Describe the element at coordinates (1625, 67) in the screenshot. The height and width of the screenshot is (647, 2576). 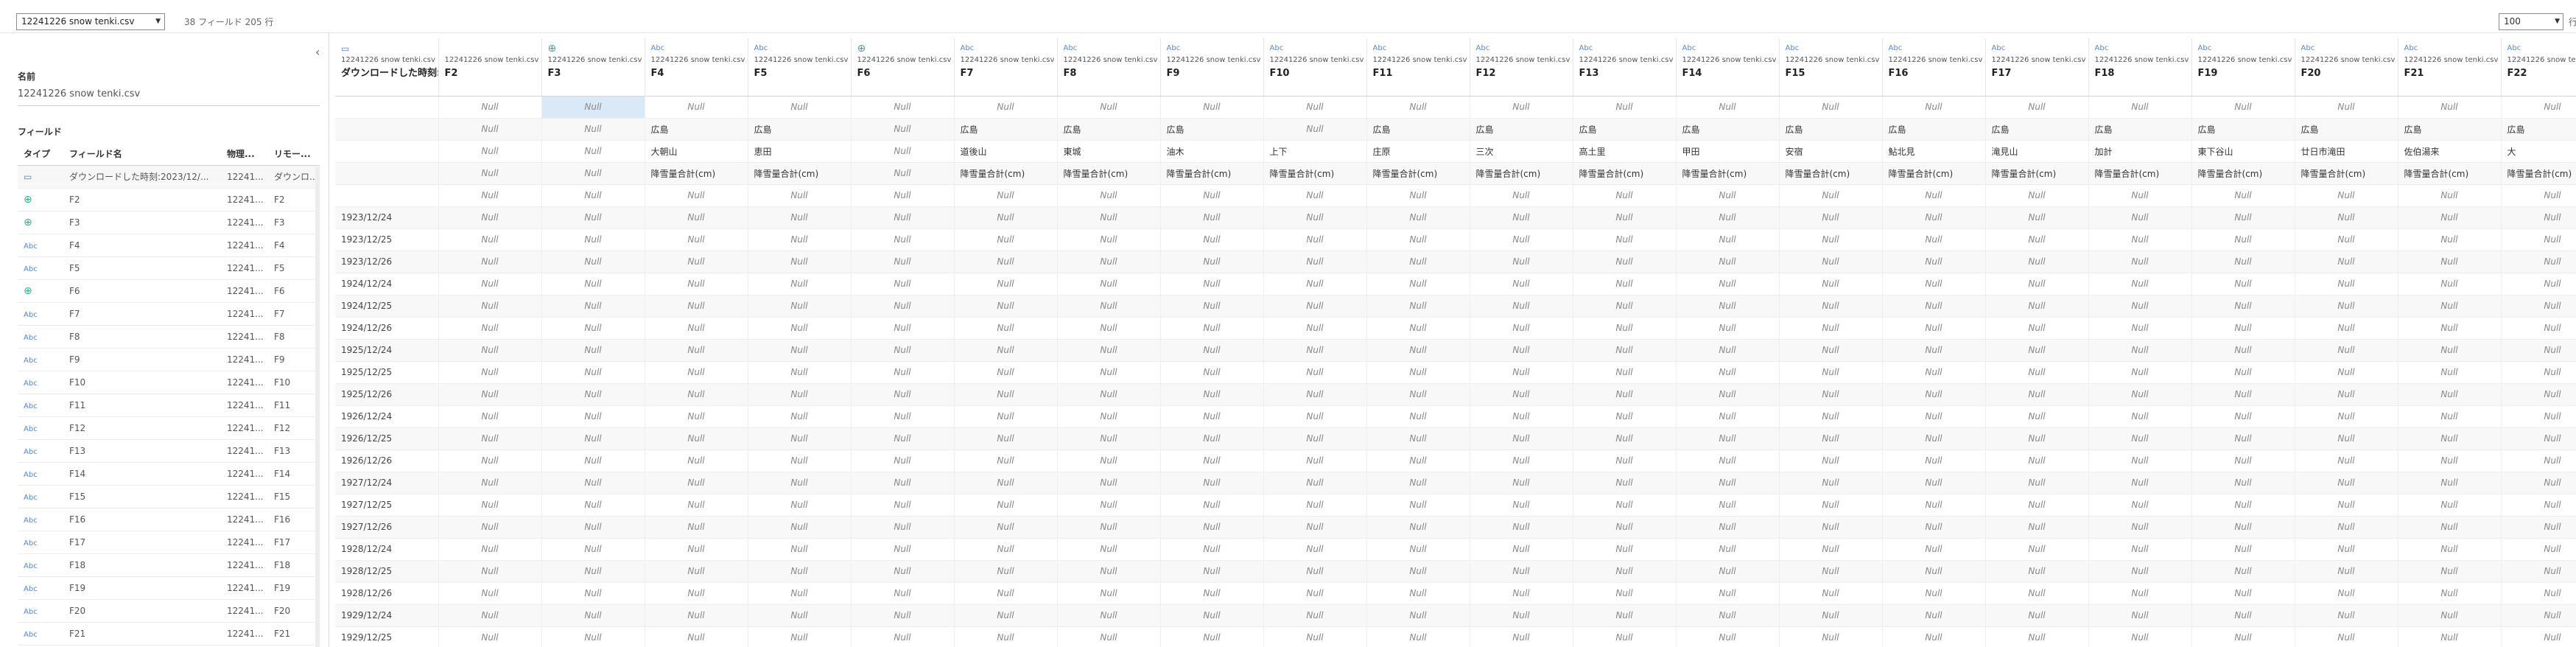
I see `column-header: Abc 12241226 snow tenki.csv F13` at that location.